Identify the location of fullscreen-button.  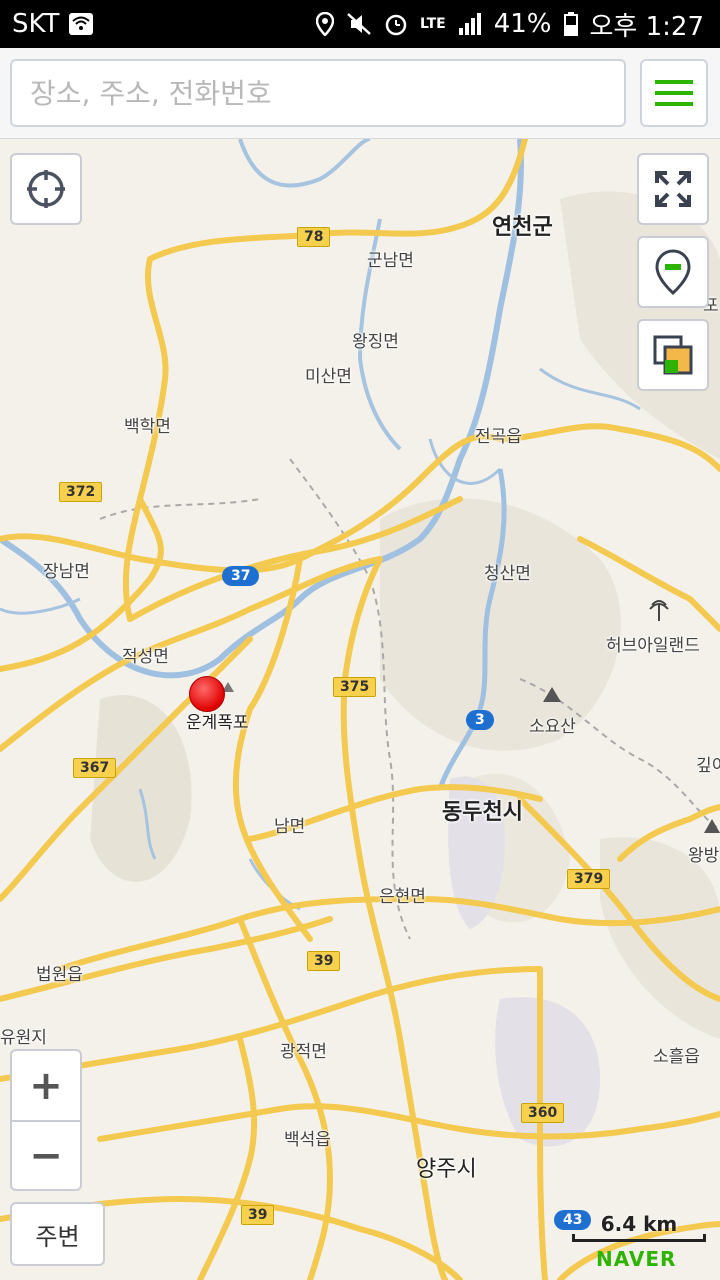
(673, 189).